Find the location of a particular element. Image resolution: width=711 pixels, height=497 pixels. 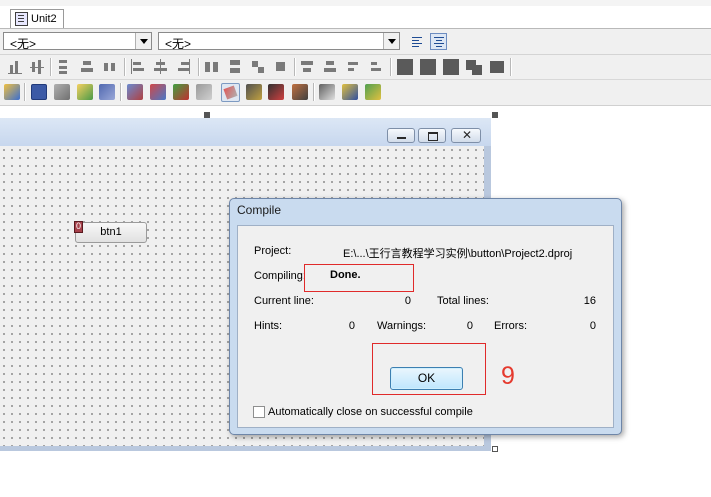

align-dialog-icon is located at coordinates (497, 67).